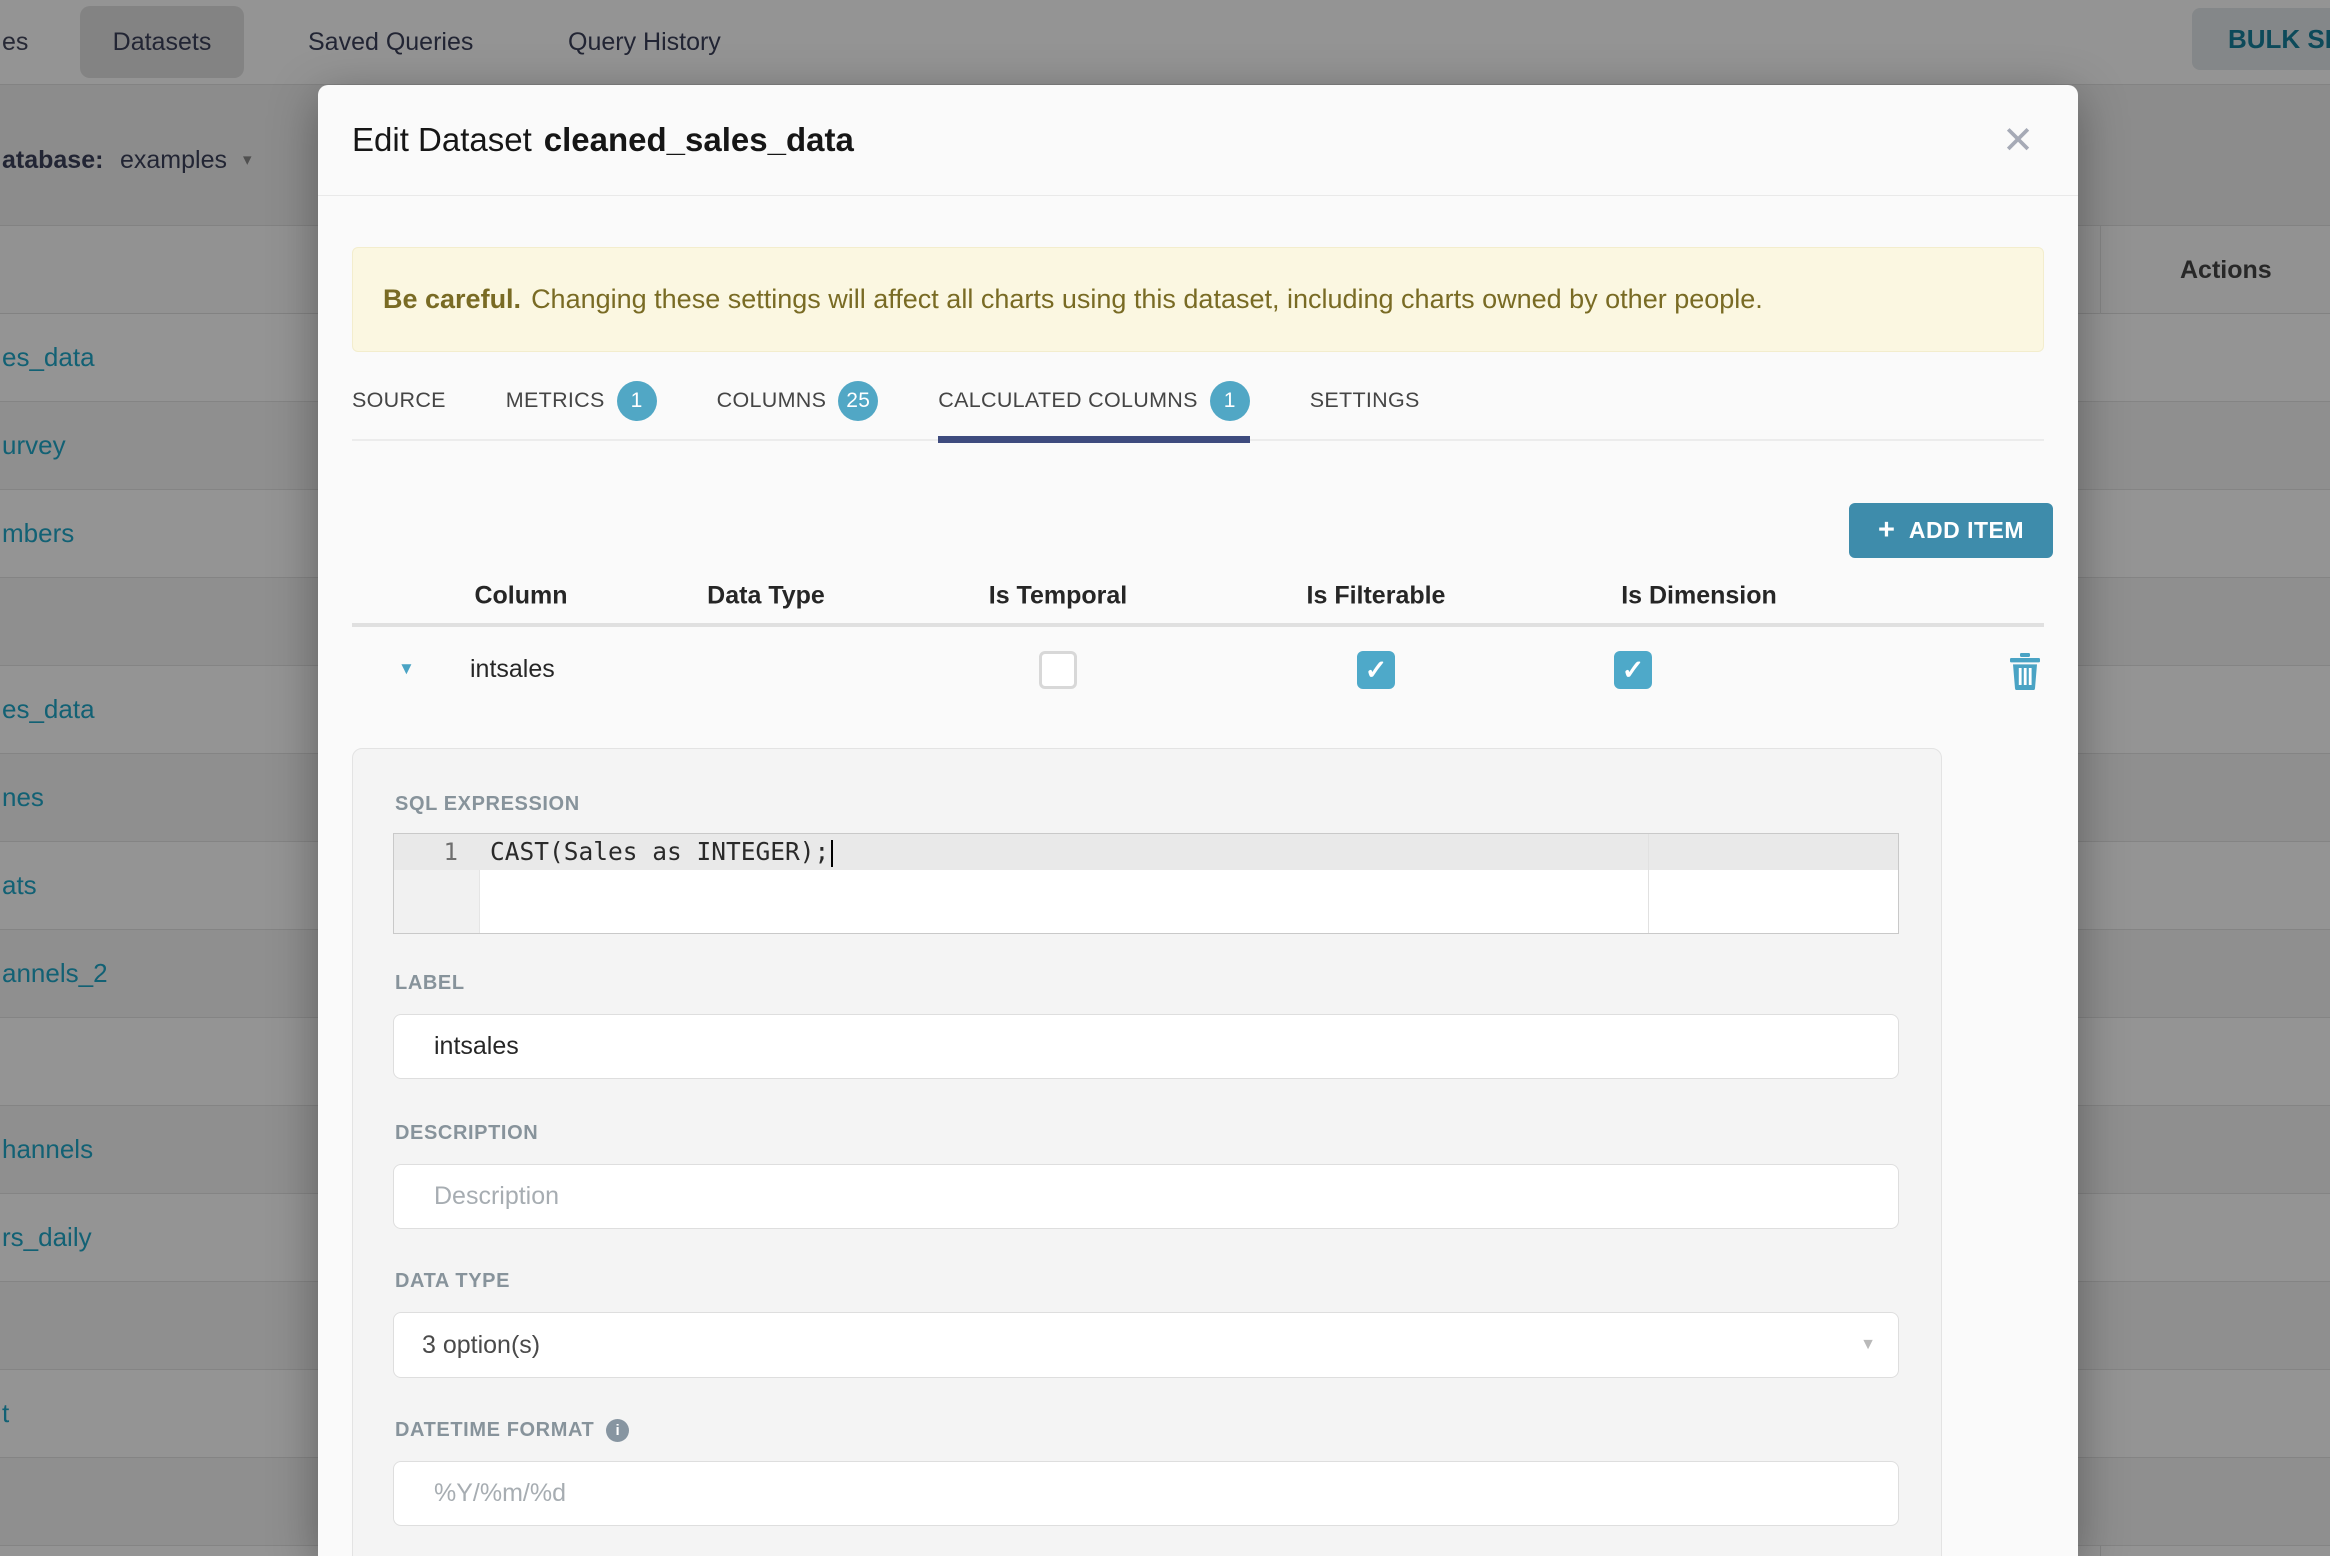 The image size is (2330, 1556). Describe the element at coordinates (521, 595) in the screenshot. I see `header-column: Column` at that location.